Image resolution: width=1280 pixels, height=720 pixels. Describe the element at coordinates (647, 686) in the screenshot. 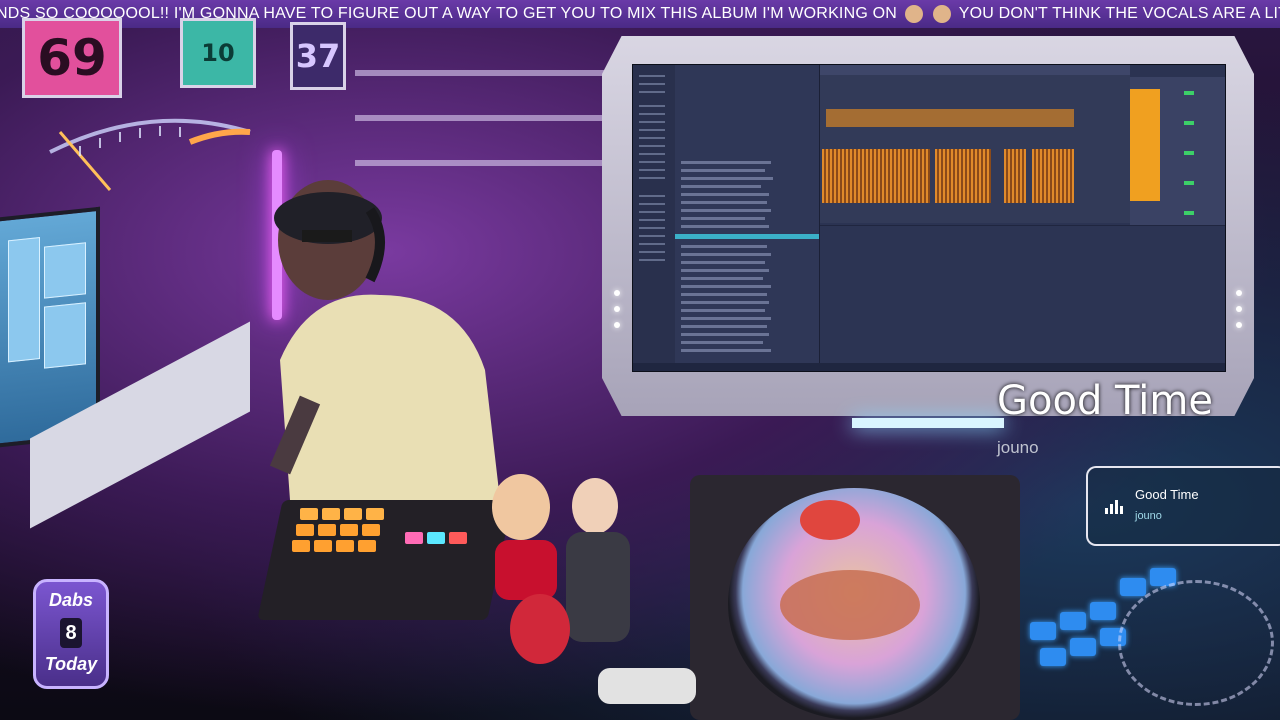

I see `sneaker` at that location.